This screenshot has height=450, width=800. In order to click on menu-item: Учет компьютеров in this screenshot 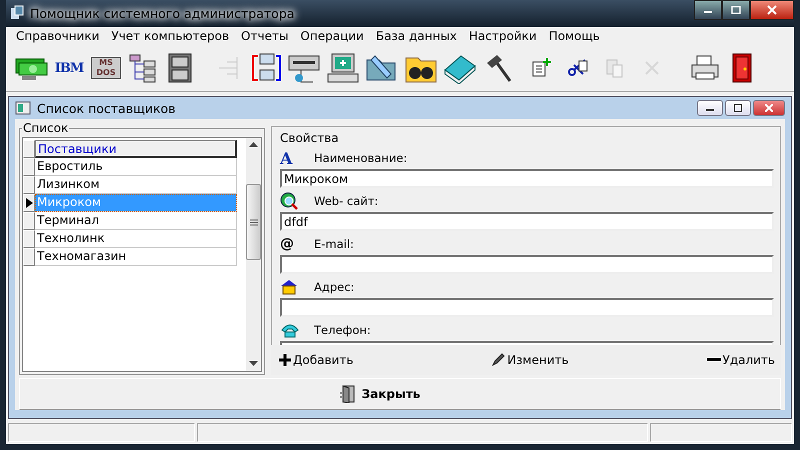, I will do `click(170, 36)`.